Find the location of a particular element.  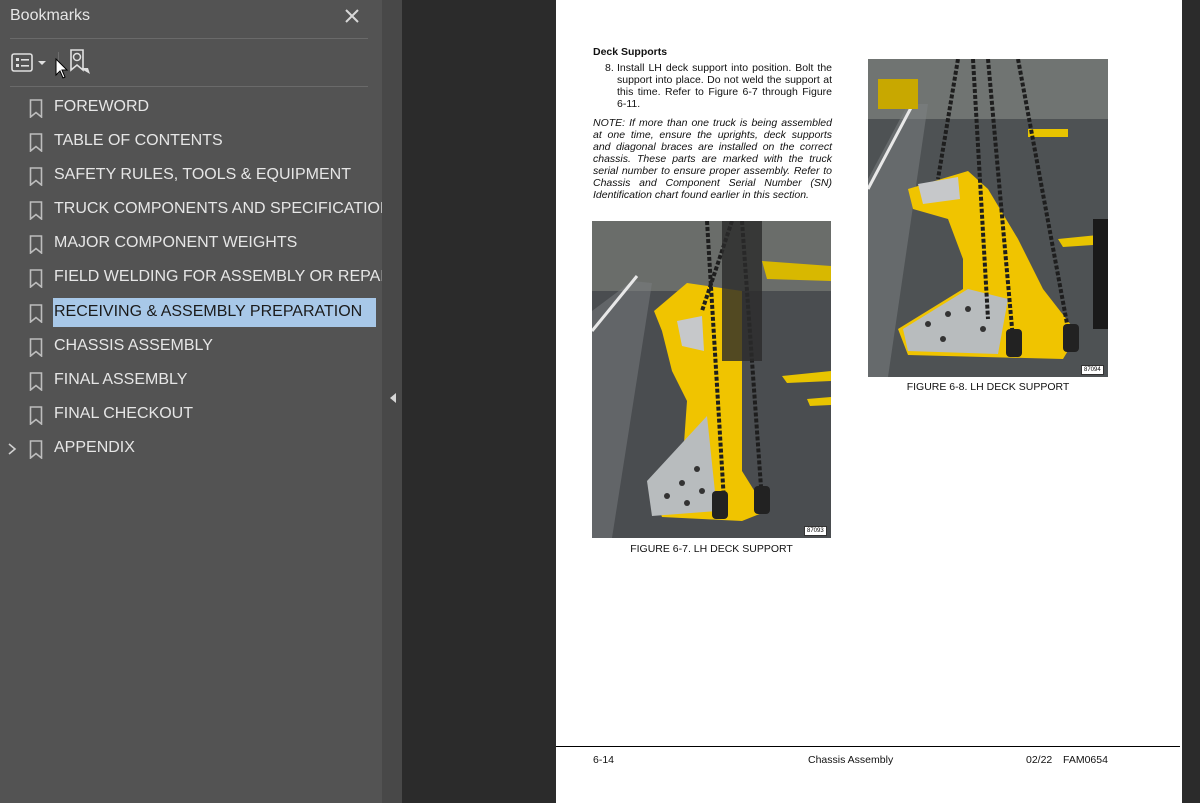

chevron-left-icon is located at coordinates (393, 398).